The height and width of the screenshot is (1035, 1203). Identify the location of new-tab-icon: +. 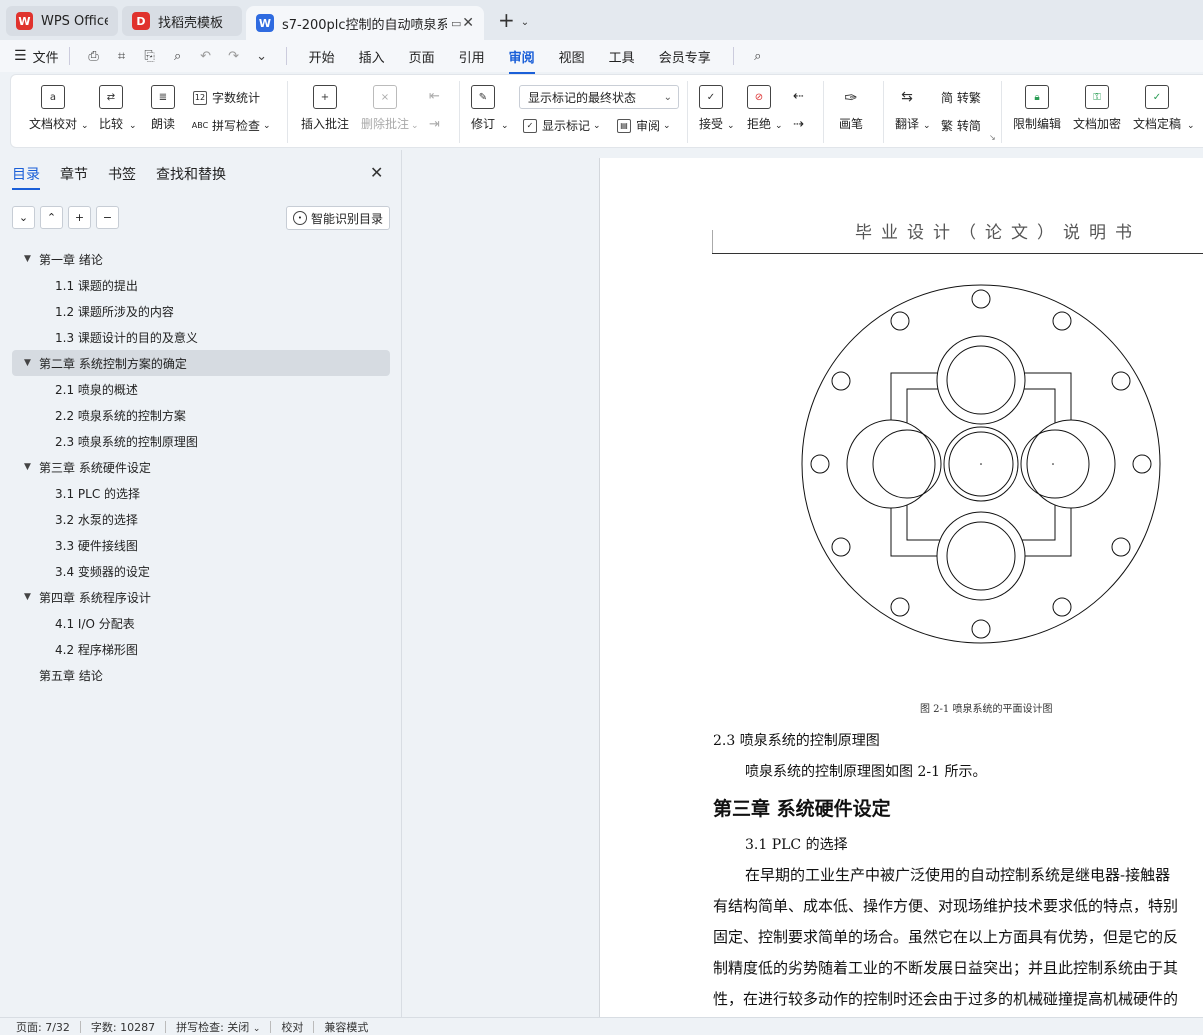
(506, 20).